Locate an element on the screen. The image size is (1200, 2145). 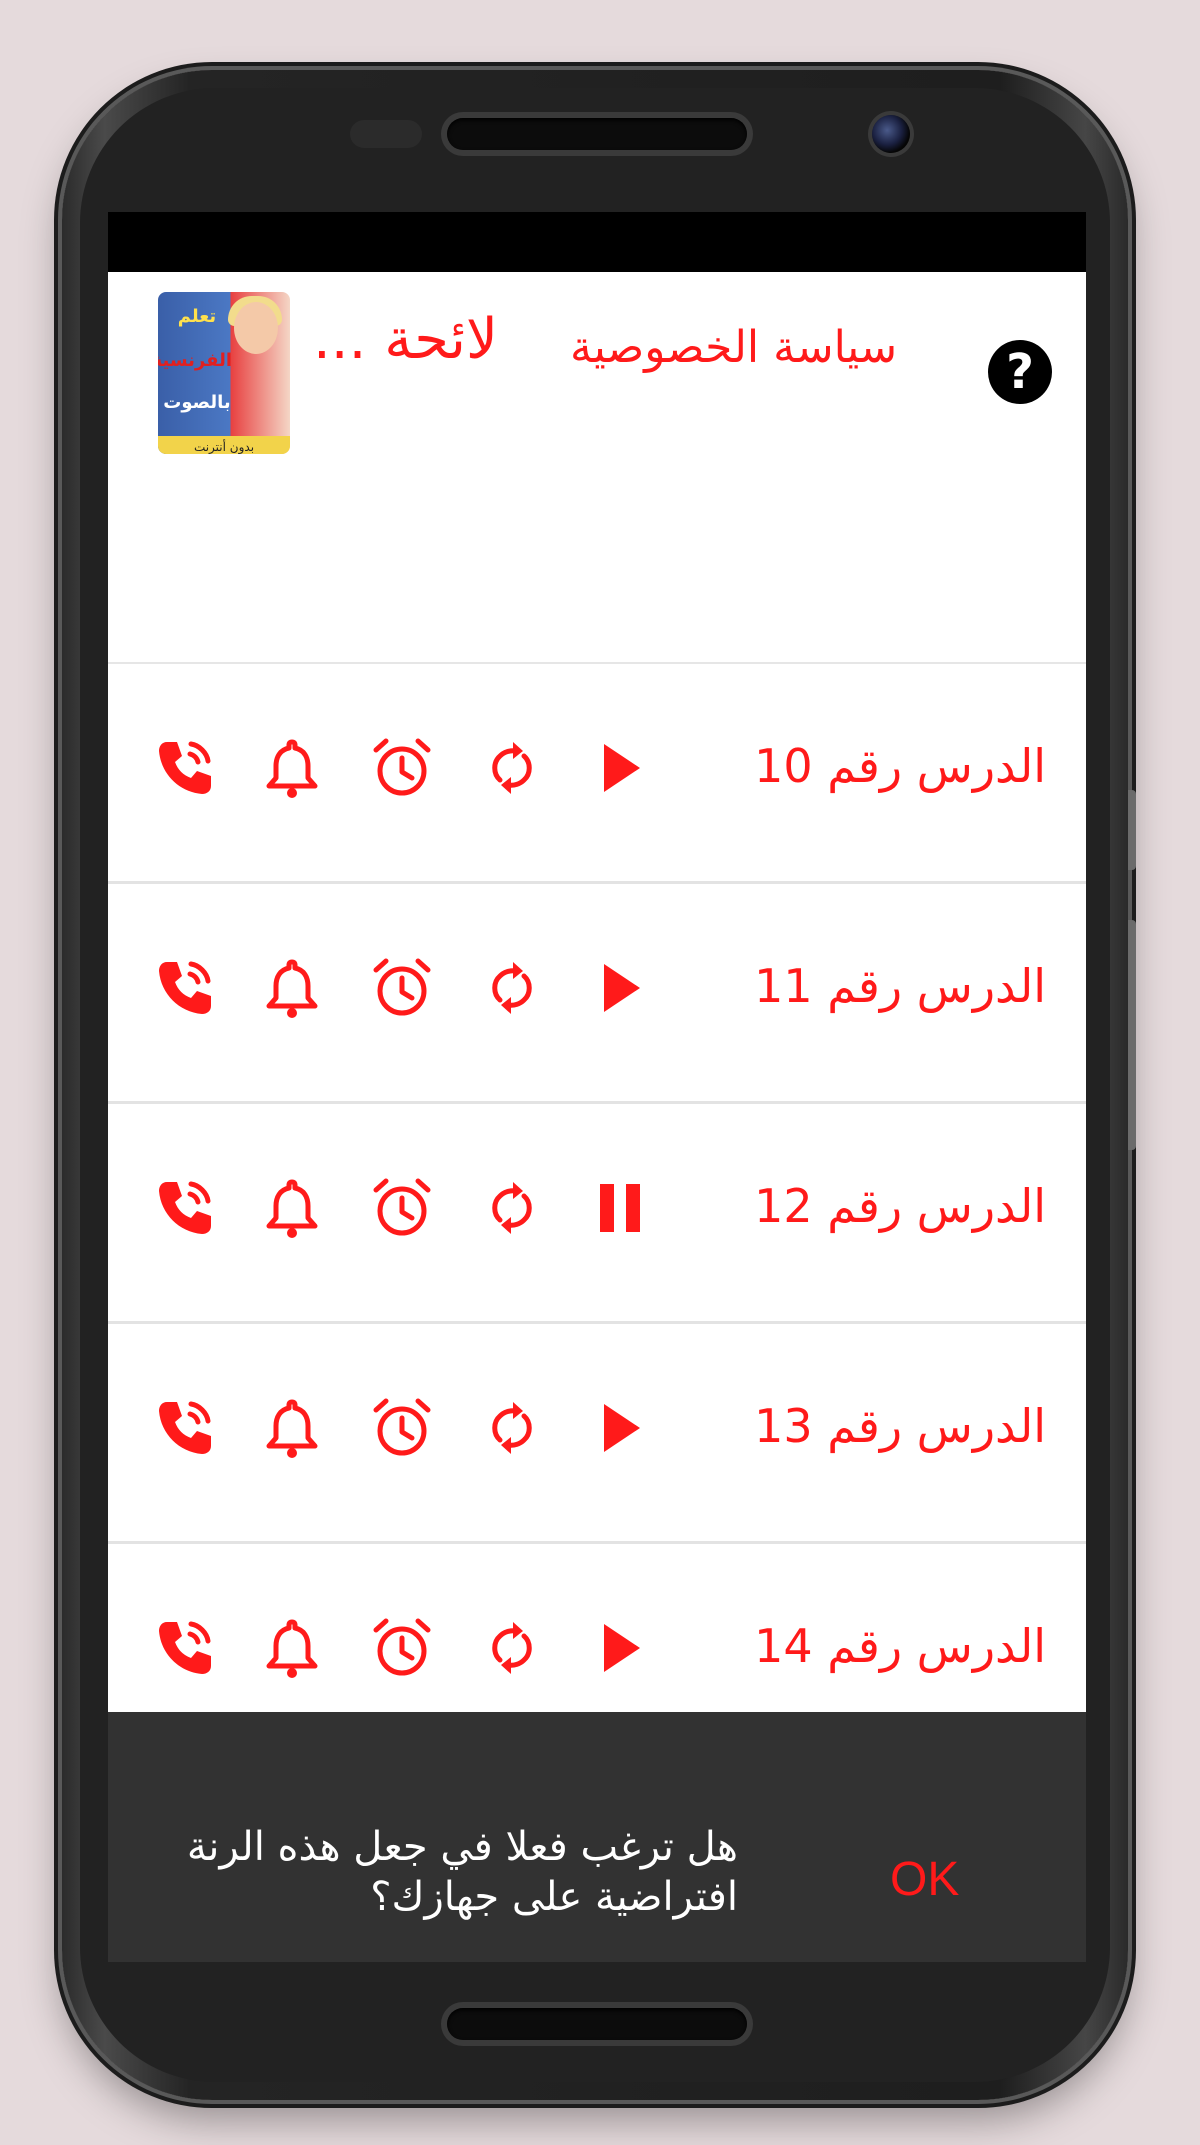
logo-text-2: الفرنسية is located at coordinates (195, 360).